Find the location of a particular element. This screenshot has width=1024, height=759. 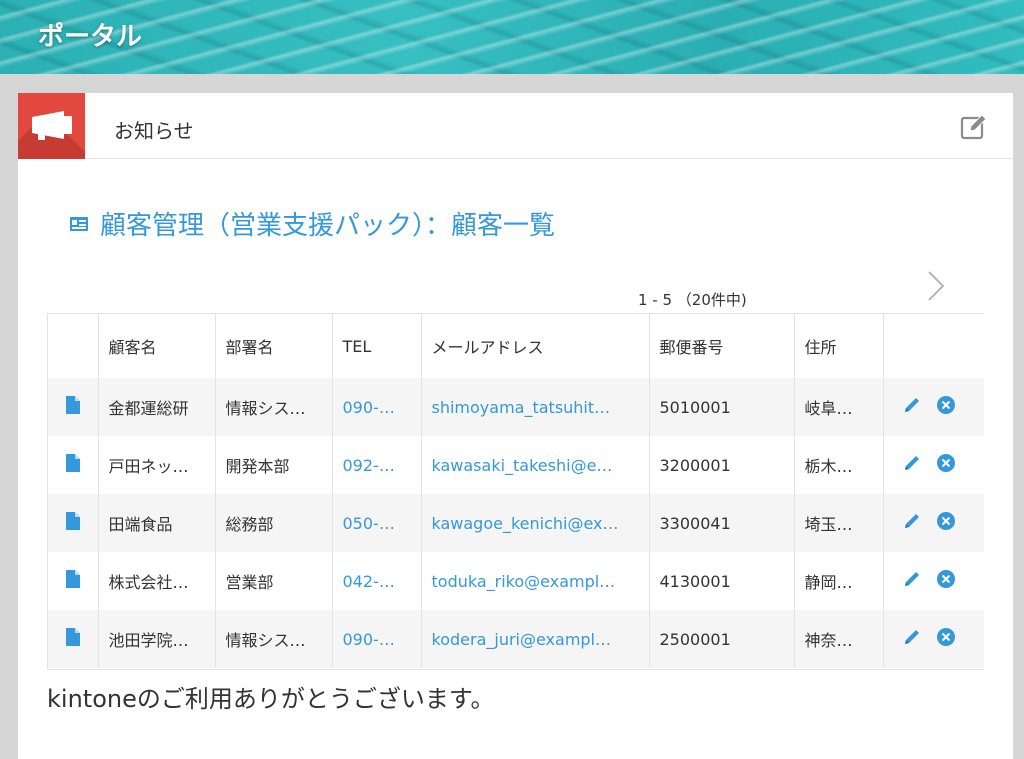

app-card-icon is located at coordinates (79, 223).